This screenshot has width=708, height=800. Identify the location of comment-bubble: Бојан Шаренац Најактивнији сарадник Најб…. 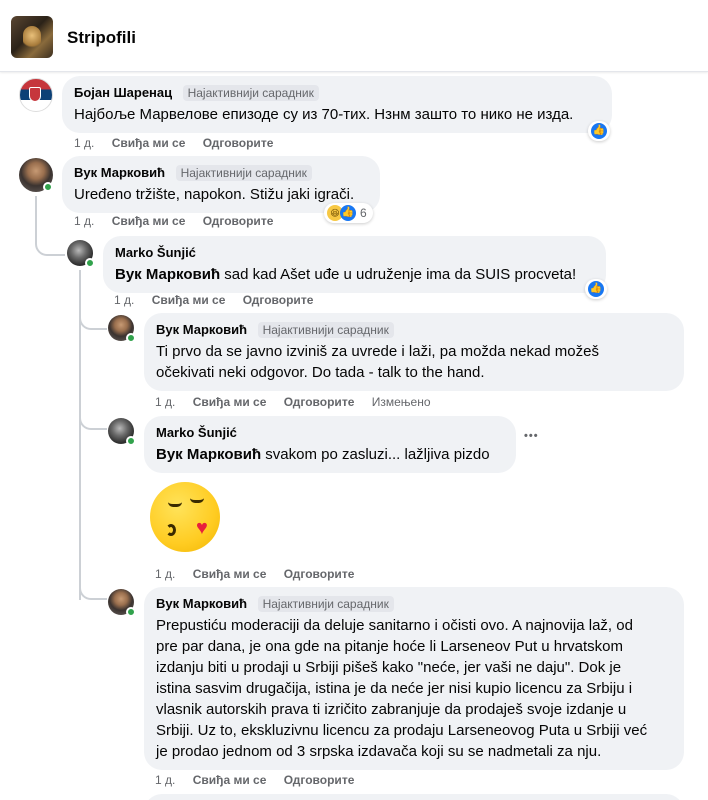
(337, 104).